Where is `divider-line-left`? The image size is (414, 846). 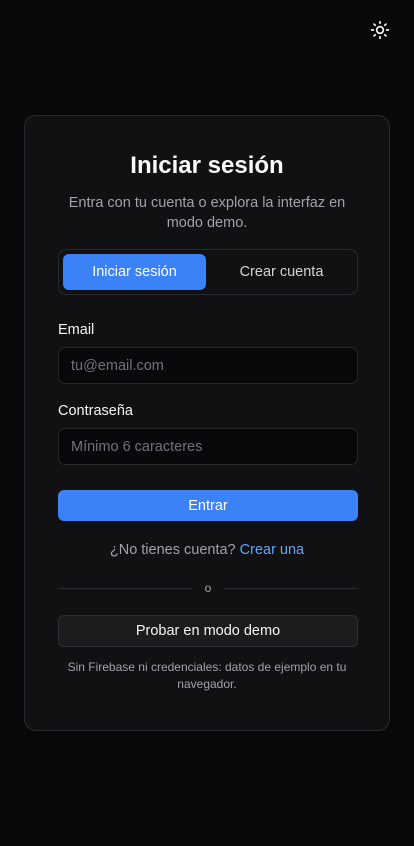
divider-line-left is located at coordinates (125, 588).